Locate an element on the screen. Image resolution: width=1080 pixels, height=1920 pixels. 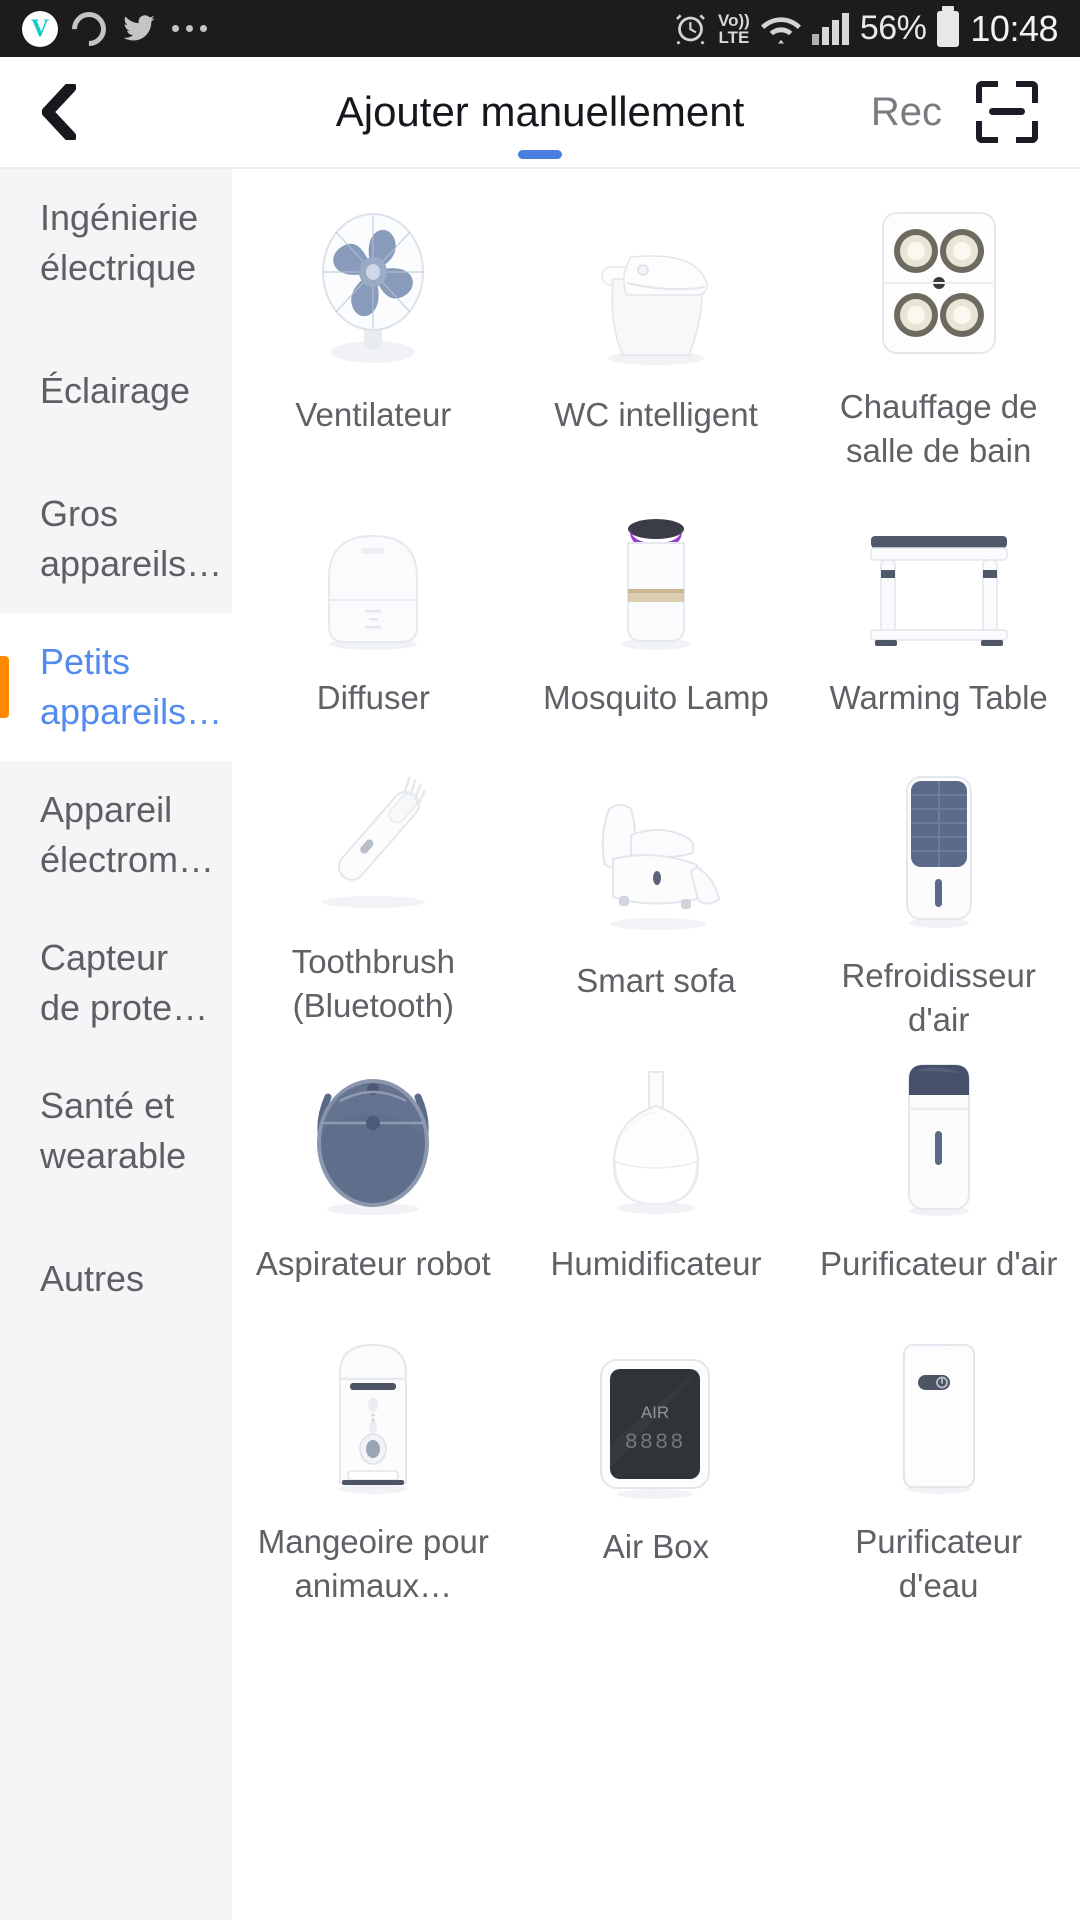
device-tile-air-box: AIR 8888 Air Box is located at coordinates (656, 1452).